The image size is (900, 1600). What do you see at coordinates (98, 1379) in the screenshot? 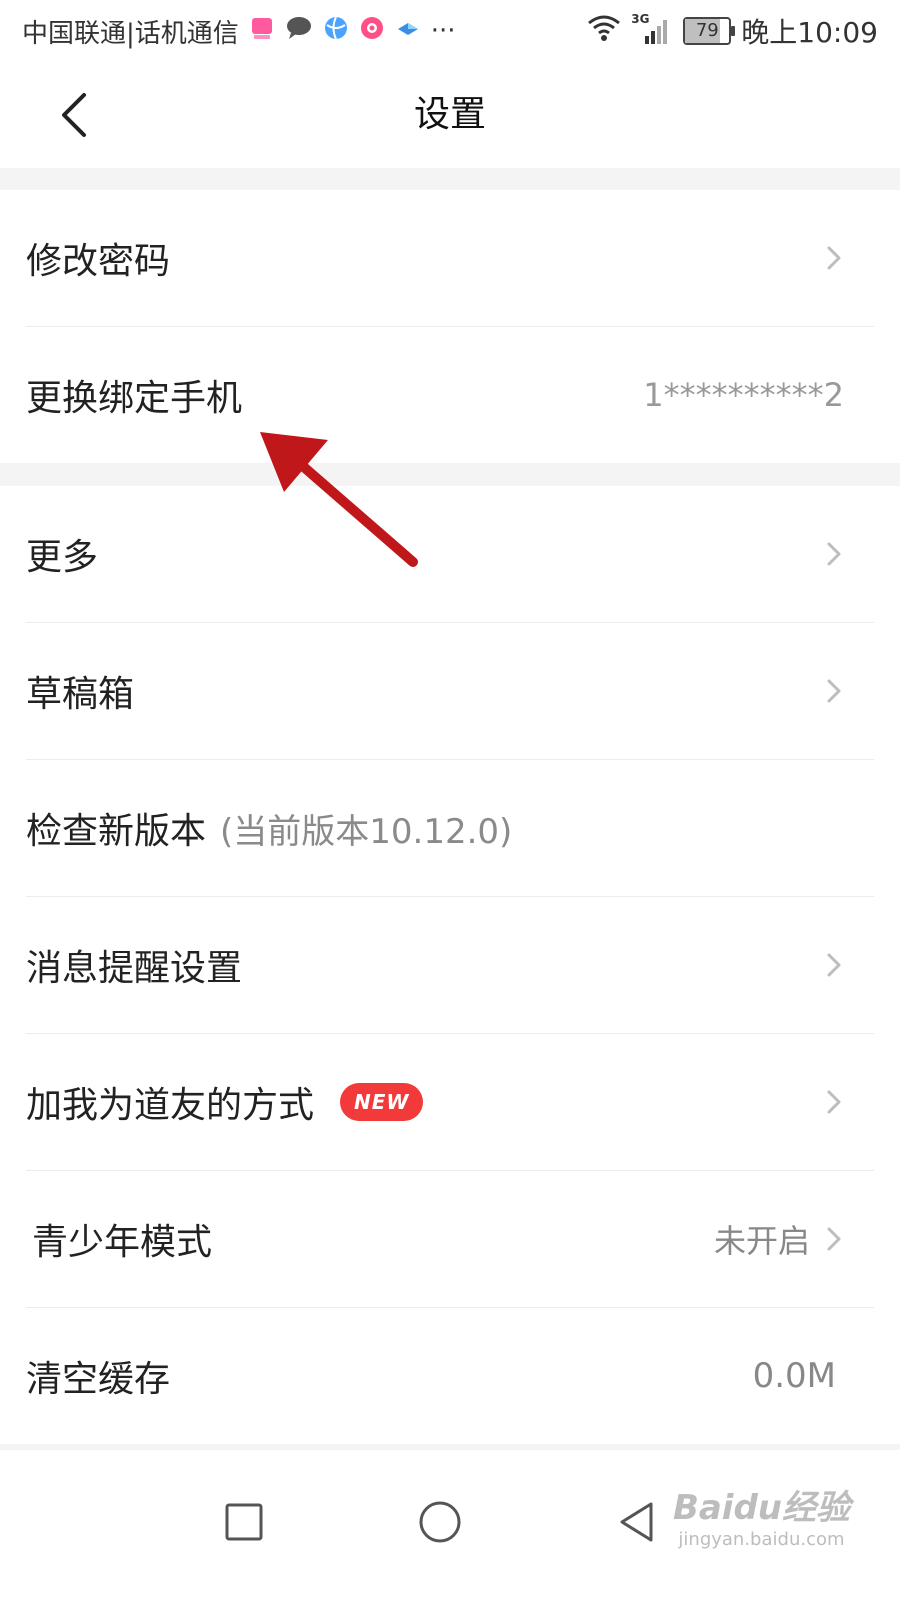
I see `clear-cache-label: 清空缓存` at bounding box center [98, 1379].